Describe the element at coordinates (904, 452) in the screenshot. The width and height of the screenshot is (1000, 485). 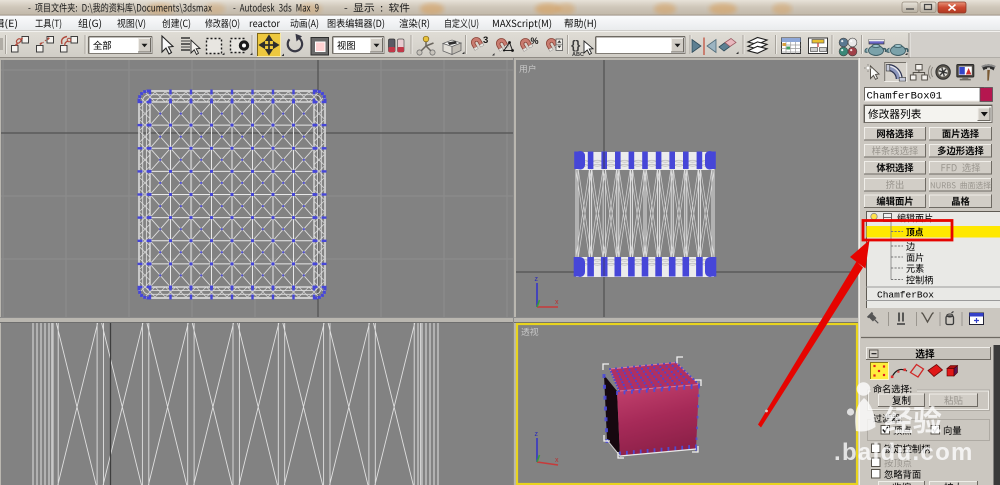
I see `svg-text: .baidu.com` at that location.